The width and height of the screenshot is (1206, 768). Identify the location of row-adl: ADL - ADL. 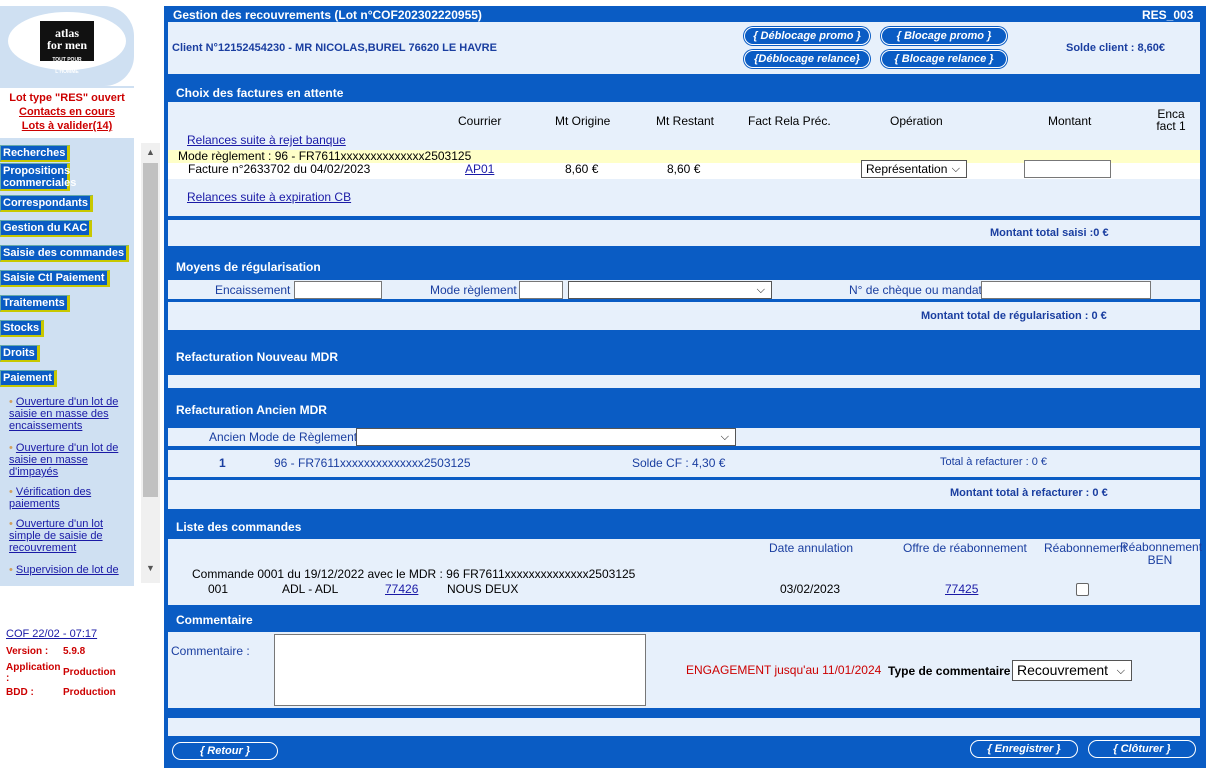
(310, 589).